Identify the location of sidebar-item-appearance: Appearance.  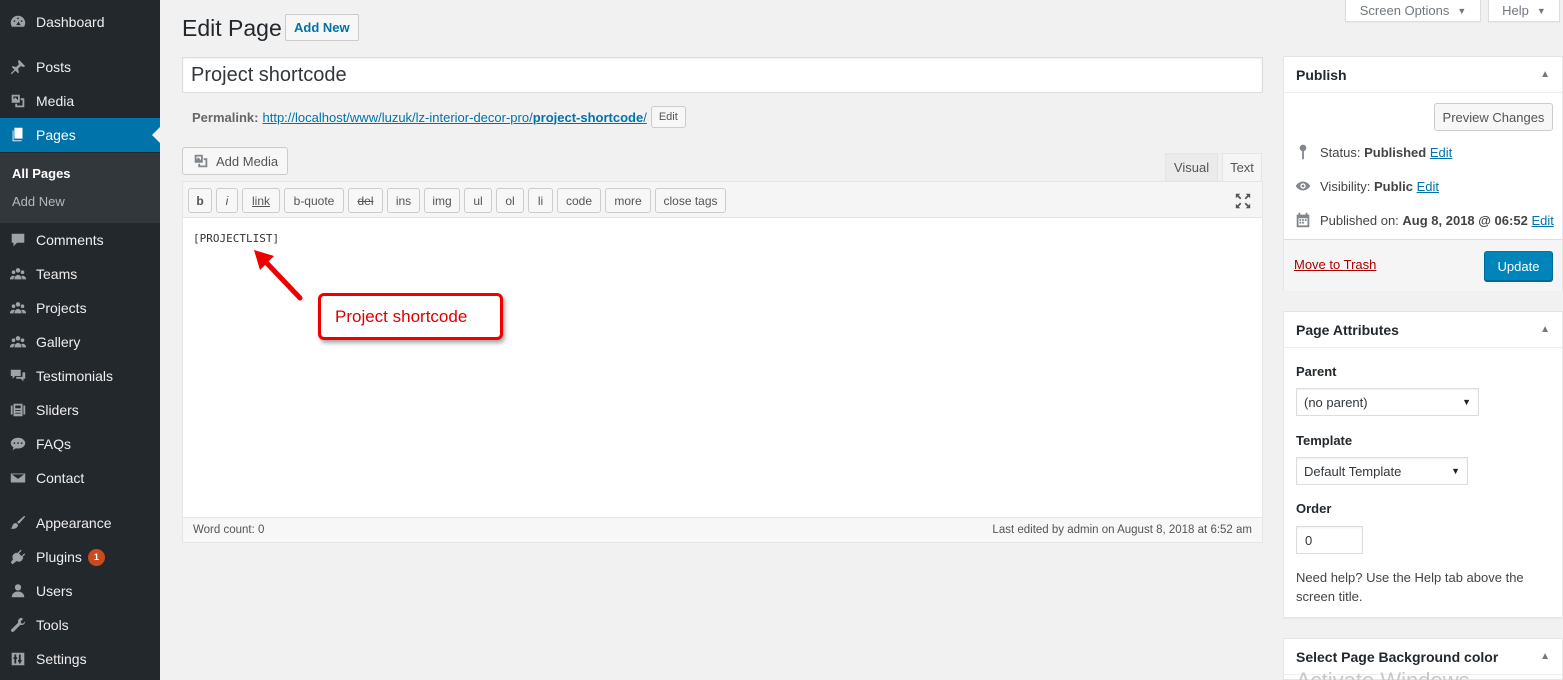
(80, 523).